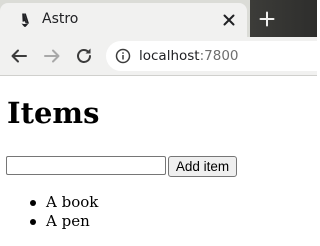 This screenshot has width=320, height=246. I want to click on arrow-left-icon, so click(19, 56).